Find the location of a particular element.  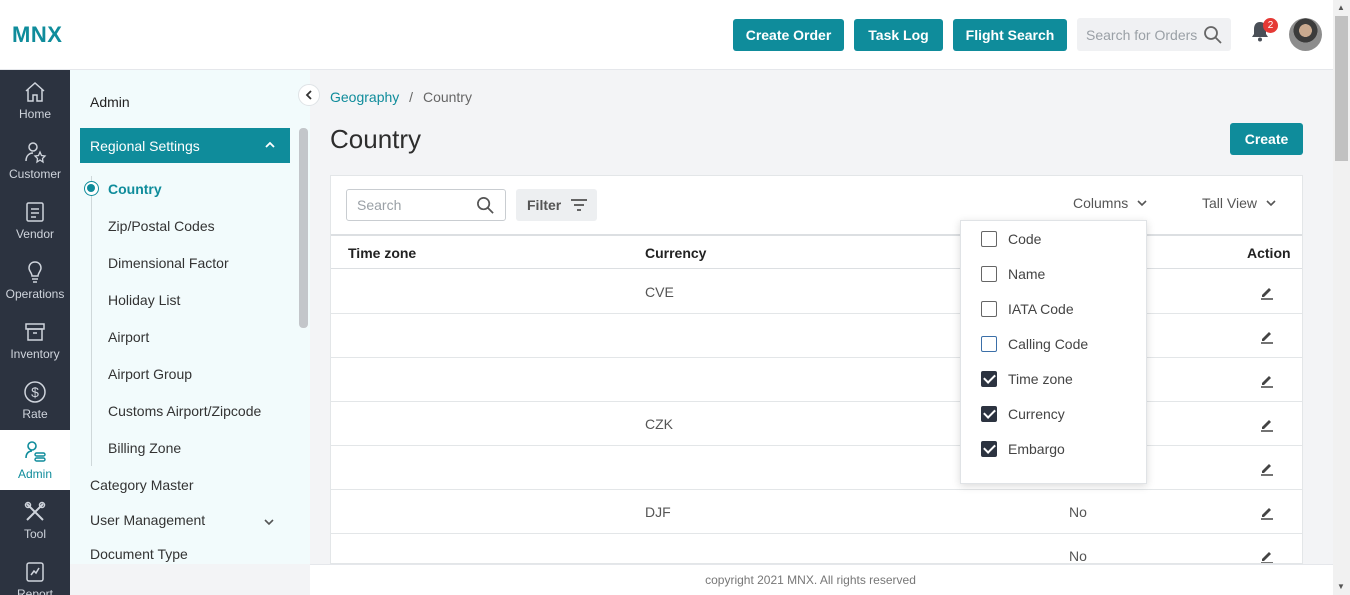

nav-admin: Admin is located at coordinates (35, 460).